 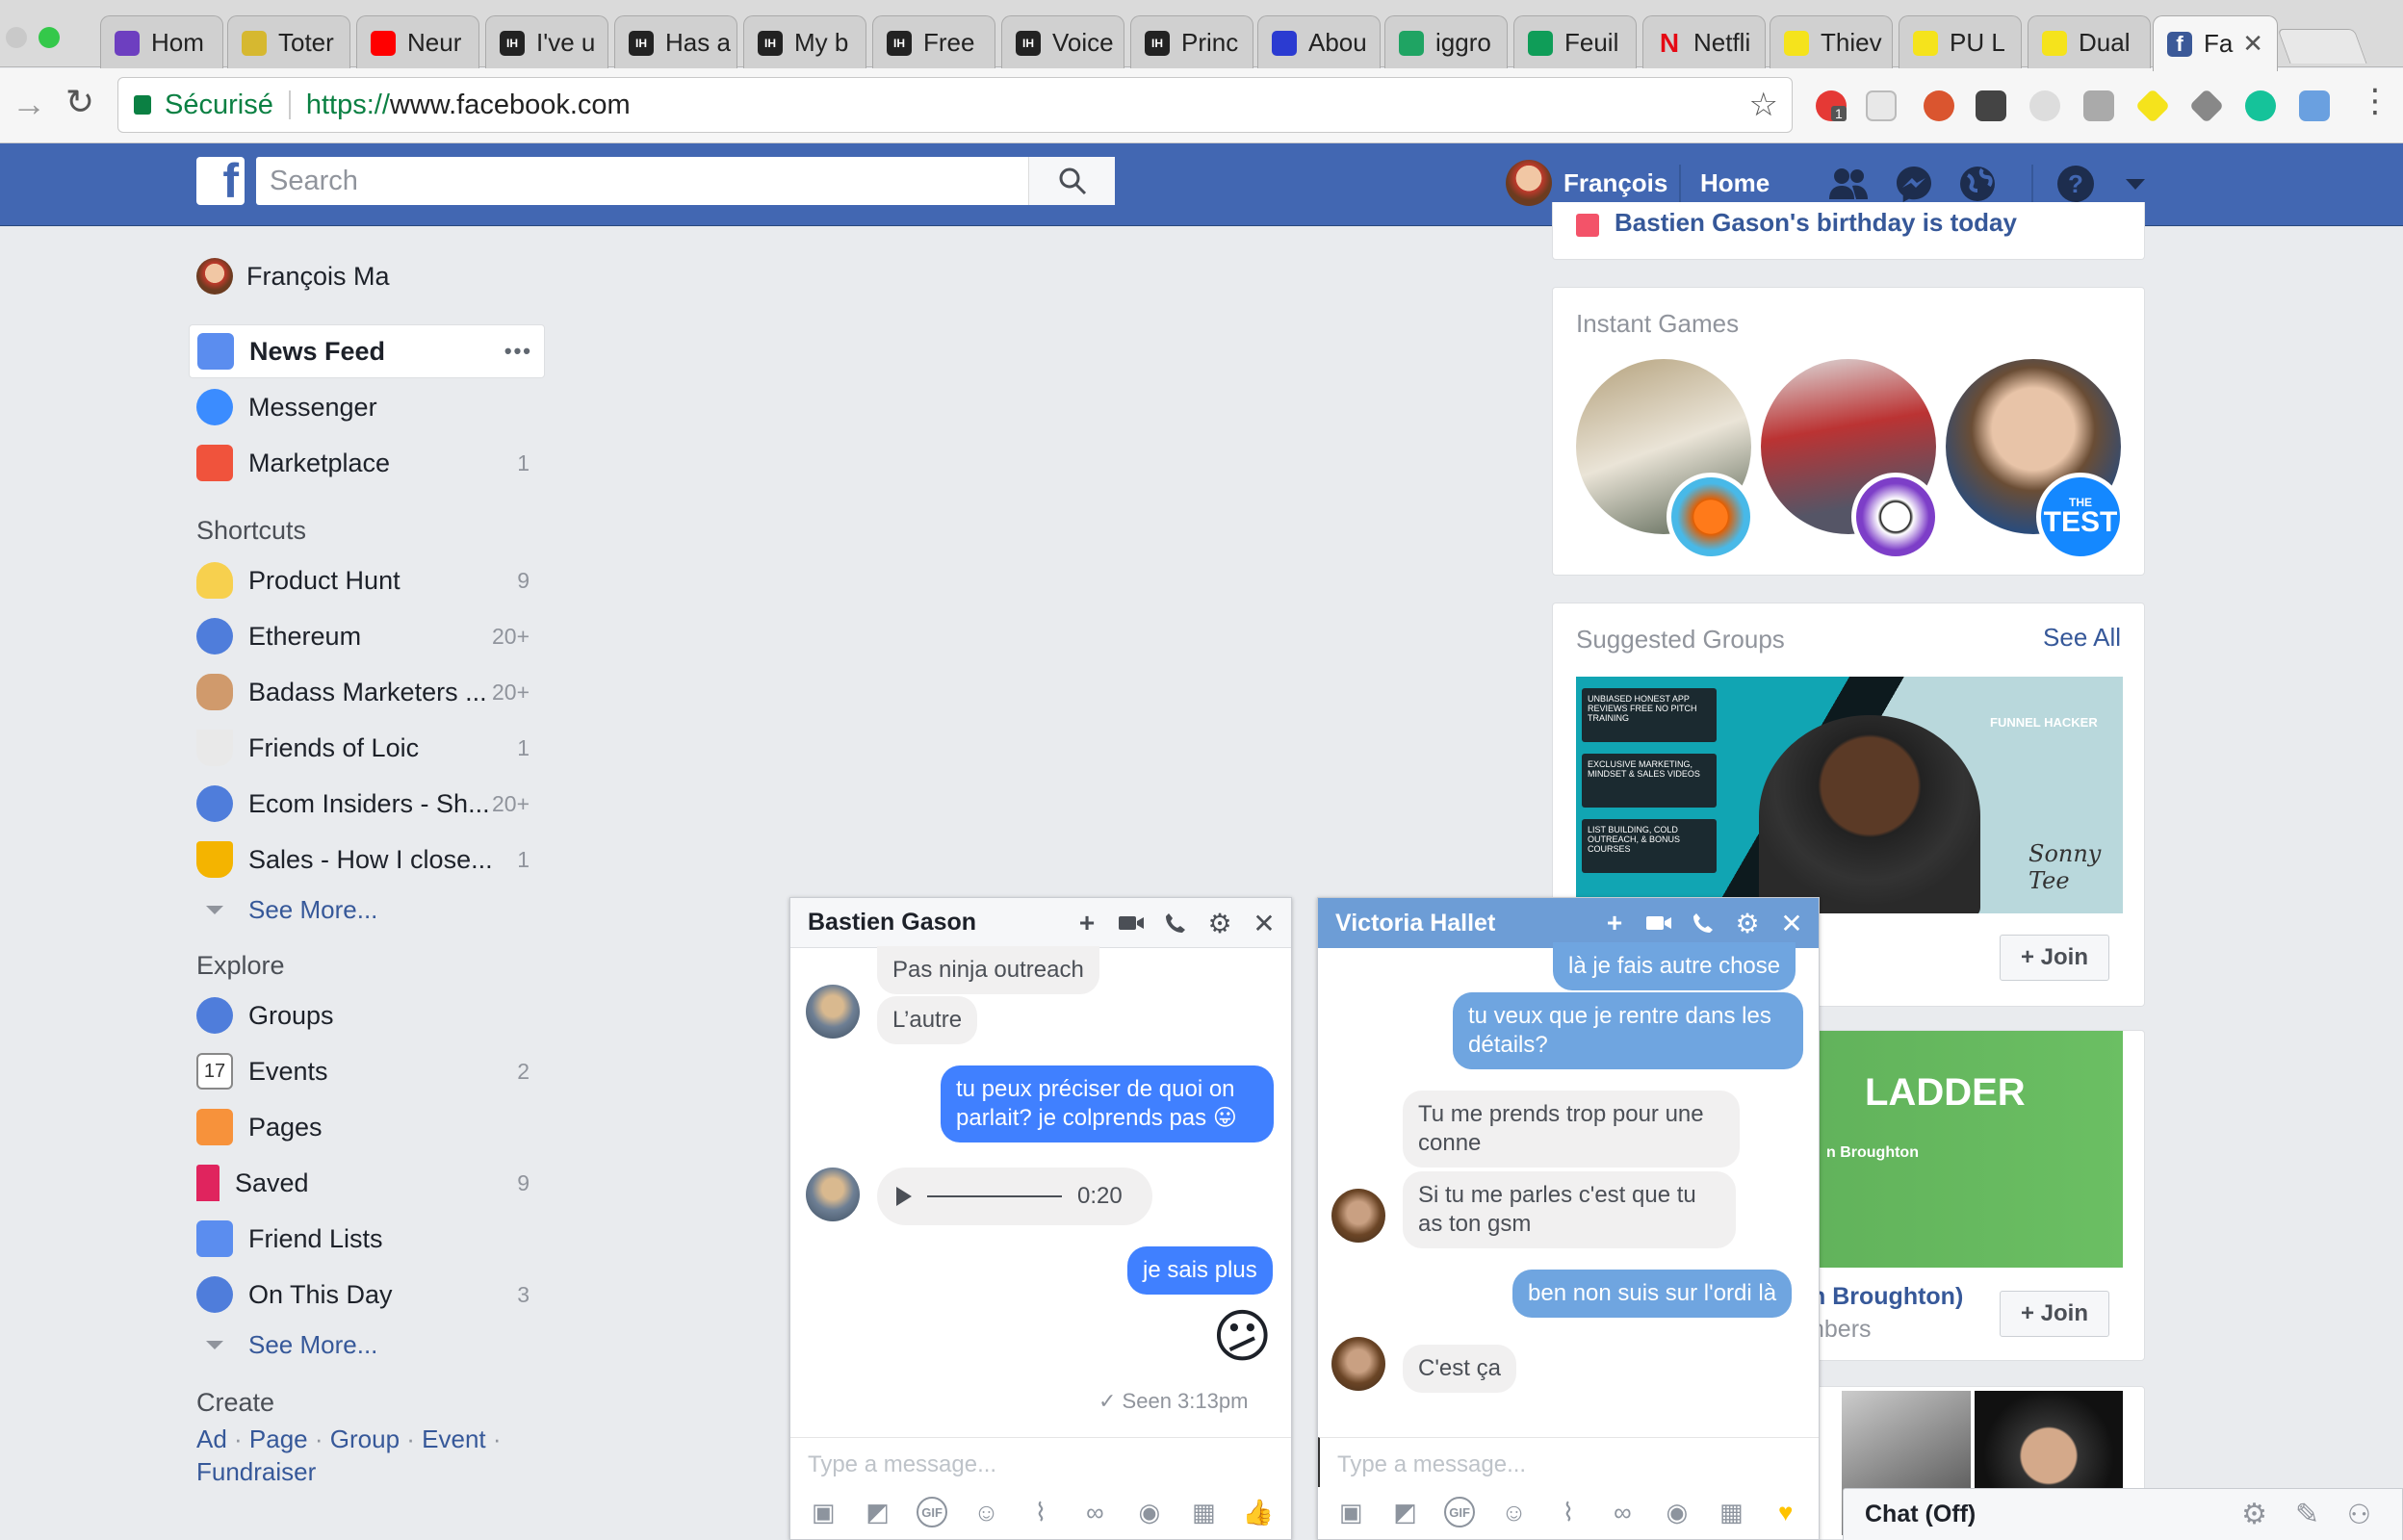 I want to click on create-group-link: Group, so click(x=365, y=1438).